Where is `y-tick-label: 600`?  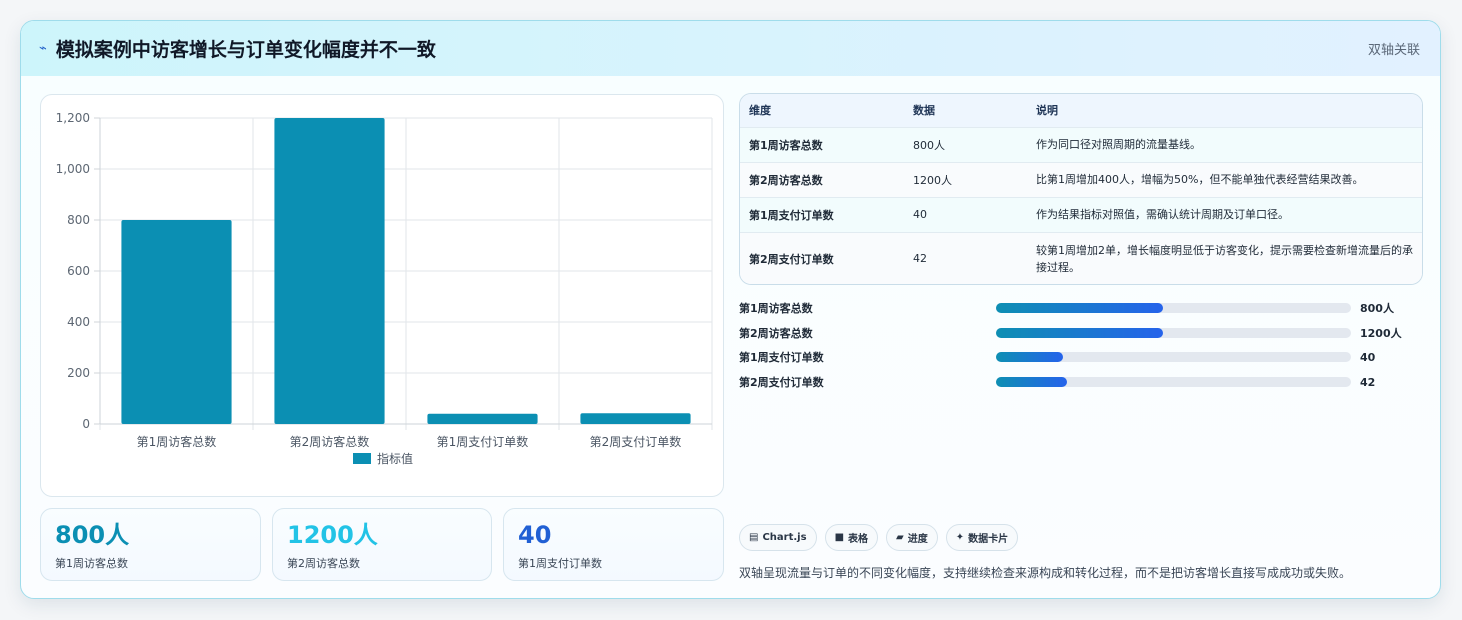
y-tick-label: 600 is located at coordinates (78, 271).